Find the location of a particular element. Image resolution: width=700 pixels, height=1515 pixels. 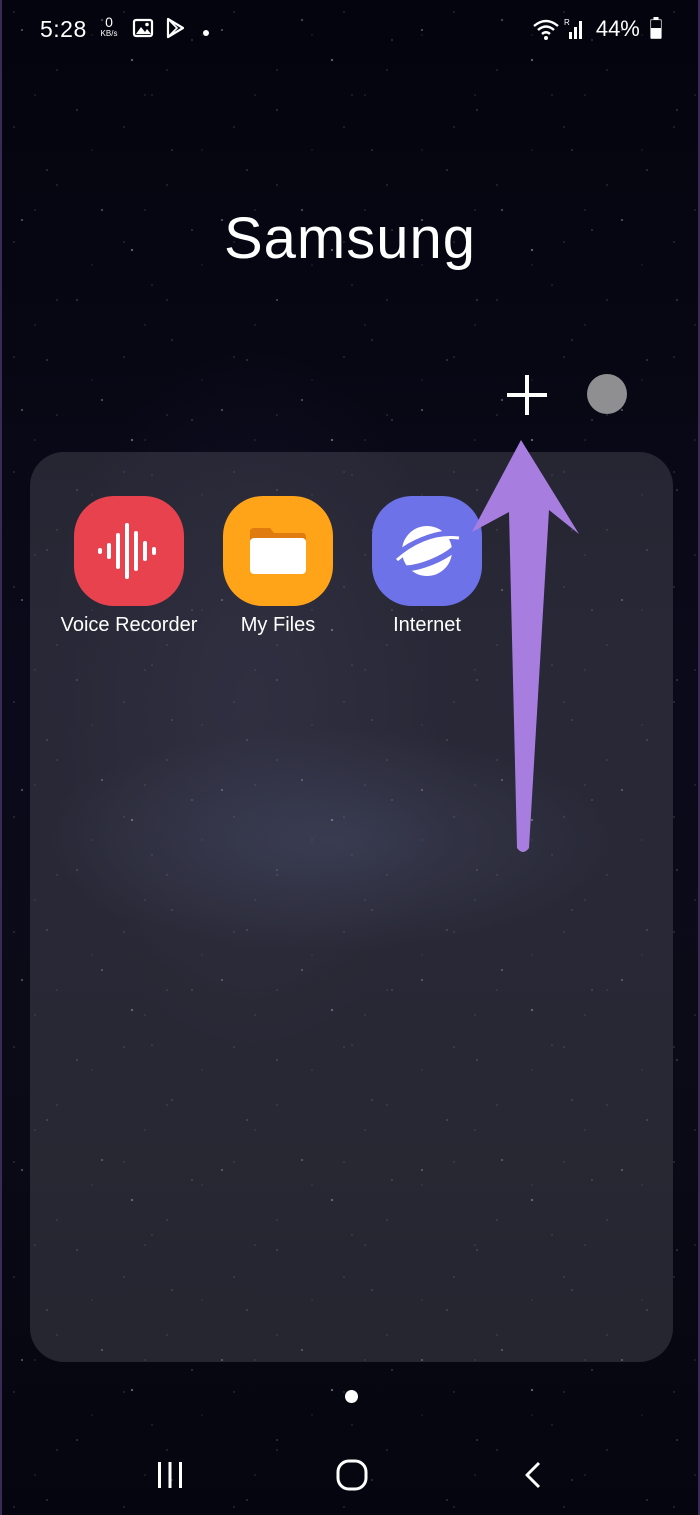

folder-icon is located at coordinates (278, 551).